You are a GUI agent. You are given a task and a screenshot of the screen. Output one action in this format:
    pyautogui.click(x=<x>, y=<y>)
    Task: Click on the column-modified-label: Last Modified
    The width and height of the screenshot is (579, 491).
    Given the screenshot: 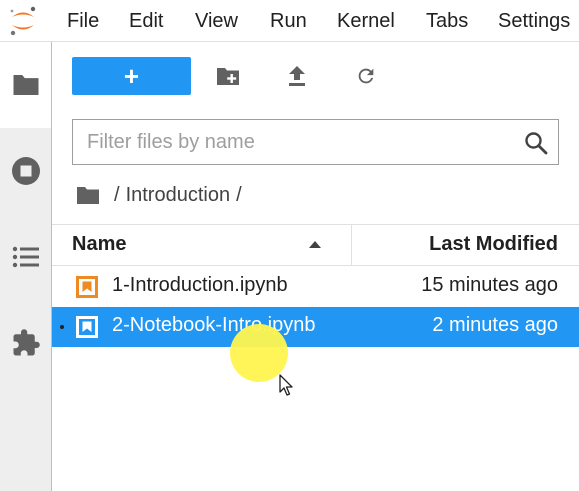 What is the action you would take?
    pyautogui.click(x=493, y=244)
    